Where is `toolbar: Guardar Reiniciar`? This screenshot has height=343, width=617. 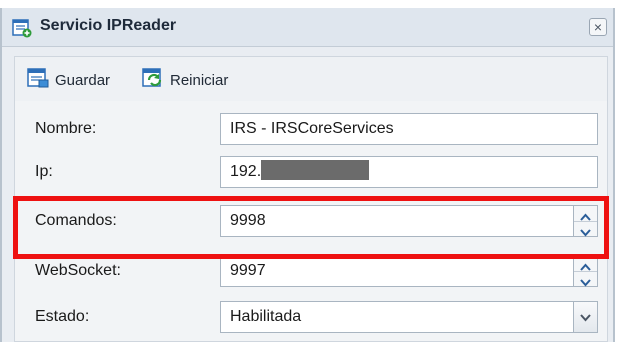 toolbar: Guardar Reiniciar is located at coordinates (311, 79).